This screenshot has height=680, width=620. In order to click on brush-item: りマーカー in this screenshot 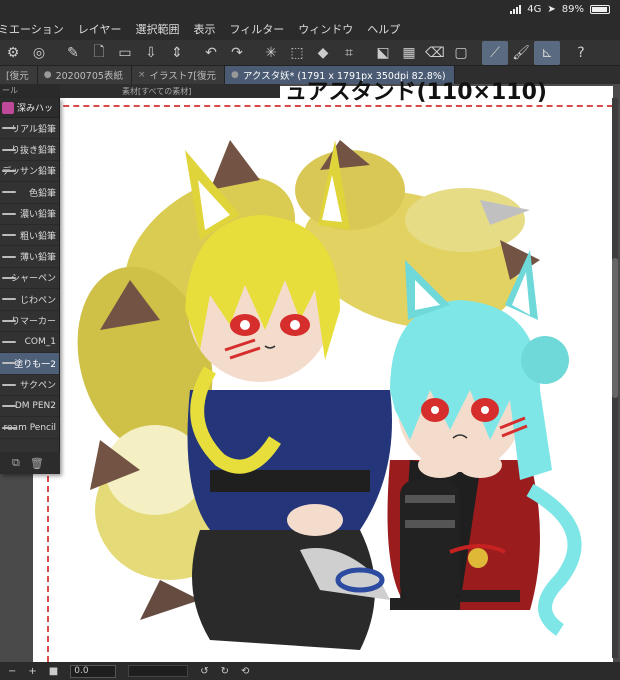, I will do `click(29, 321)`.